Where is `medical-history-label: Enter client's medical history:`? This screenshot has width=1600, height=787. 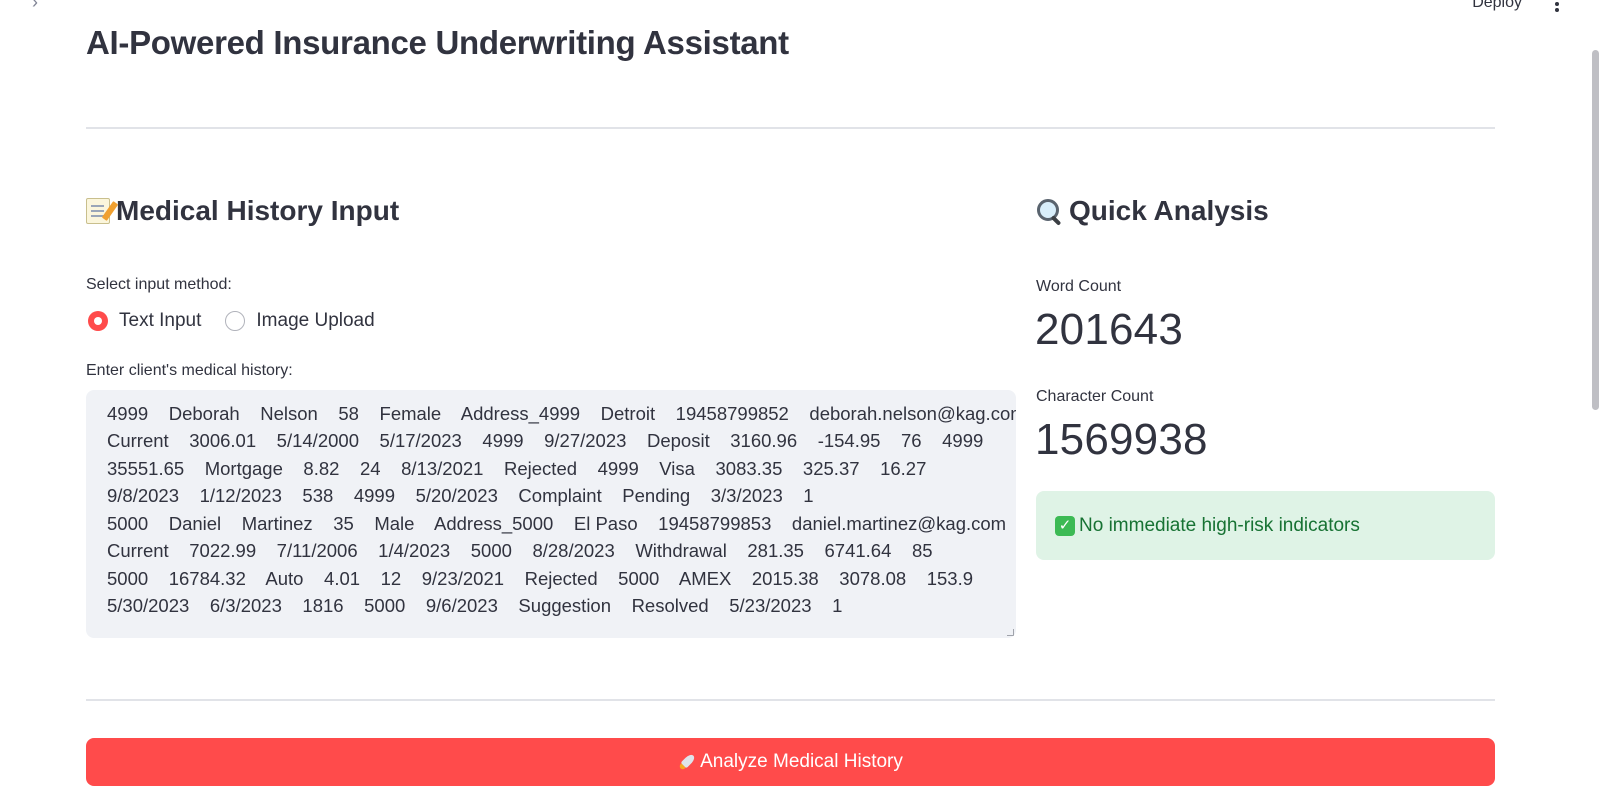
medical-history-label: Enter client's medical history: is located at coordinates (189, 370).